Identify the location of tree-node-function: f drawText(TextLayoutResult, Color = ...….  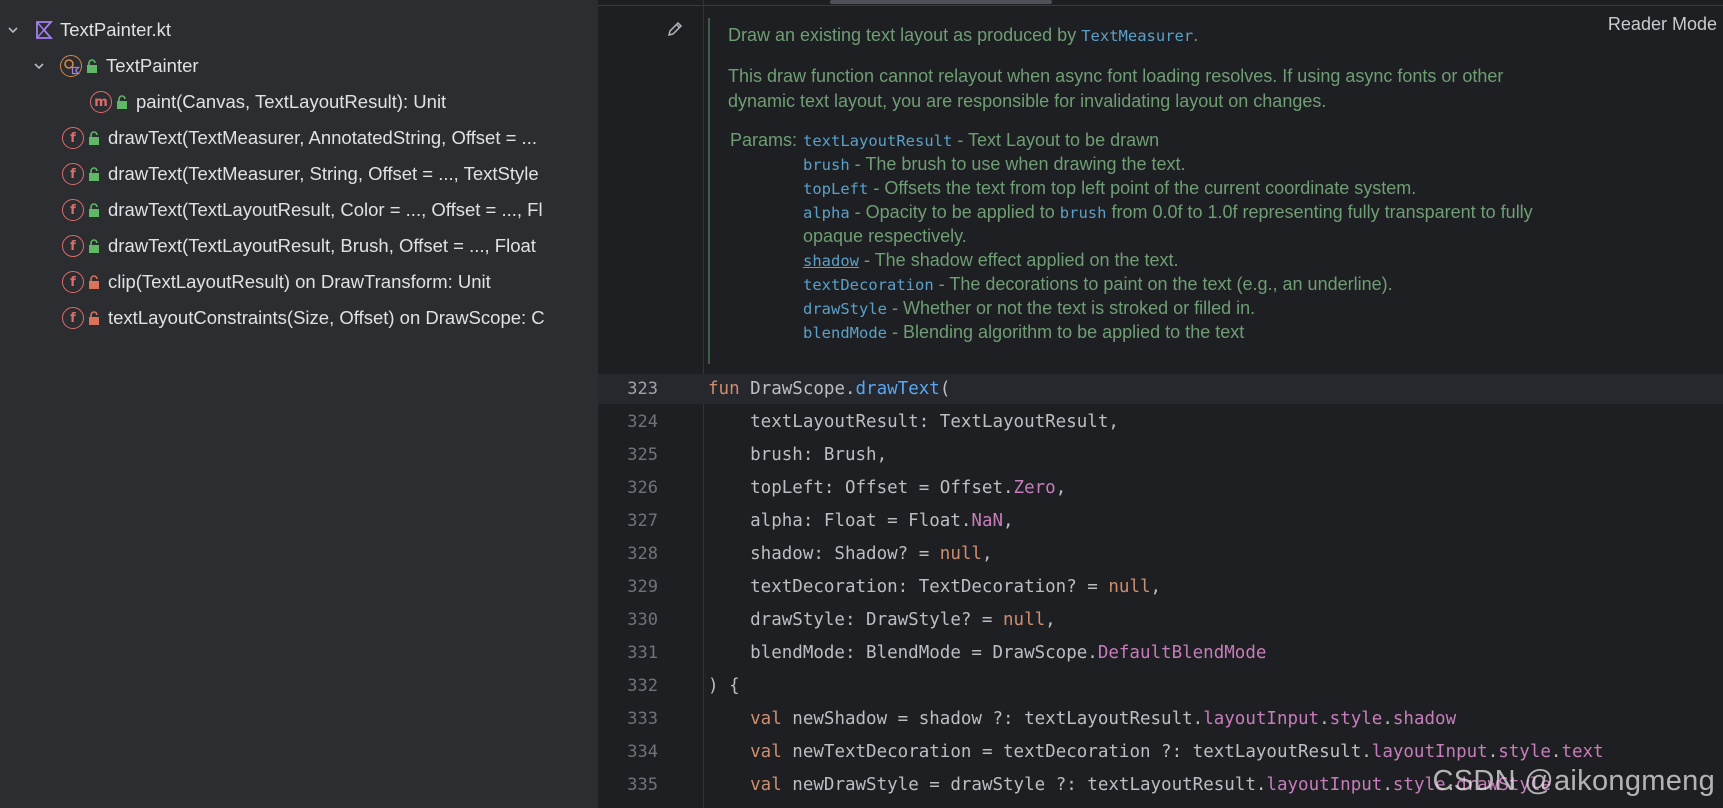
(302, 210).